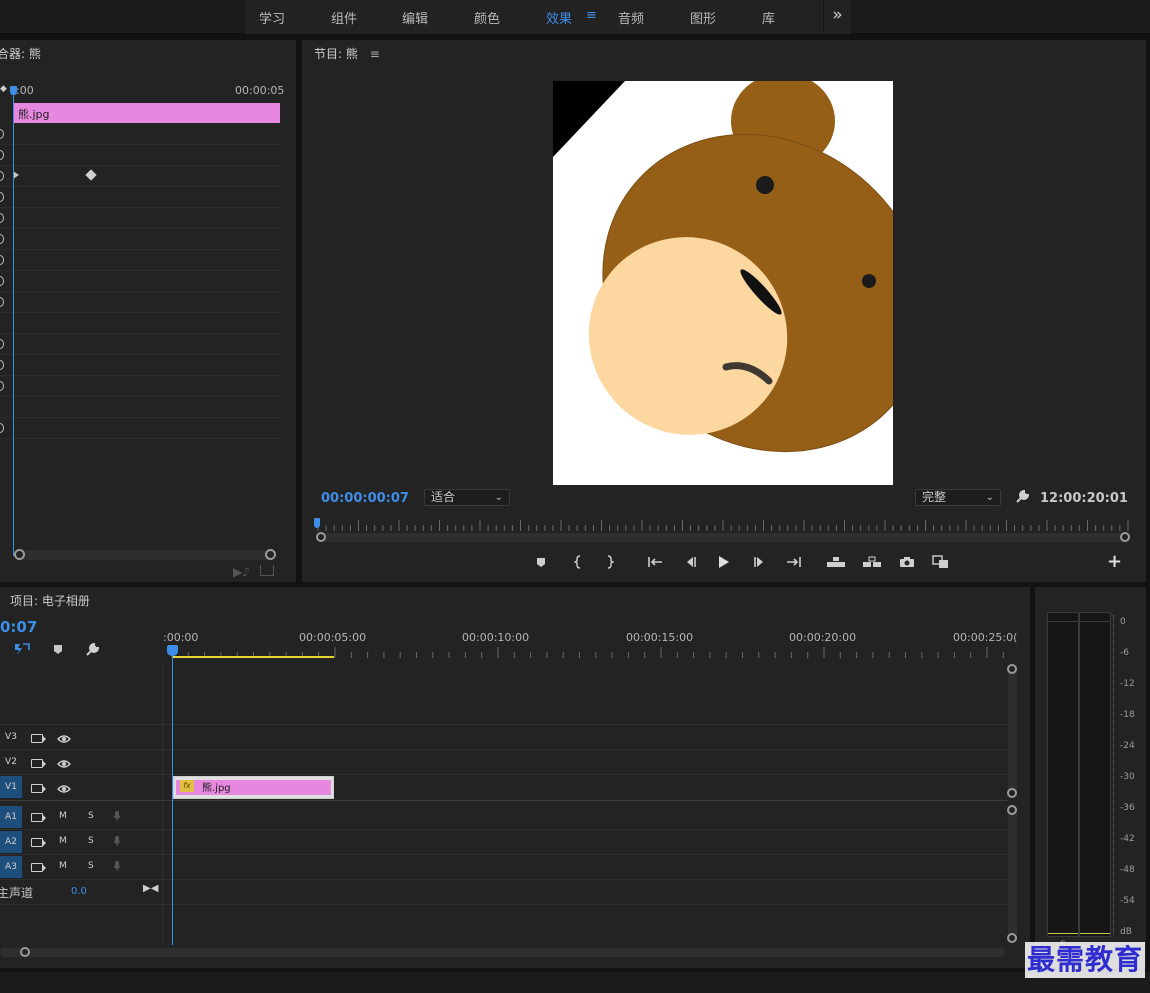  I want to click on ec-playhead-line, so click(13, 321).